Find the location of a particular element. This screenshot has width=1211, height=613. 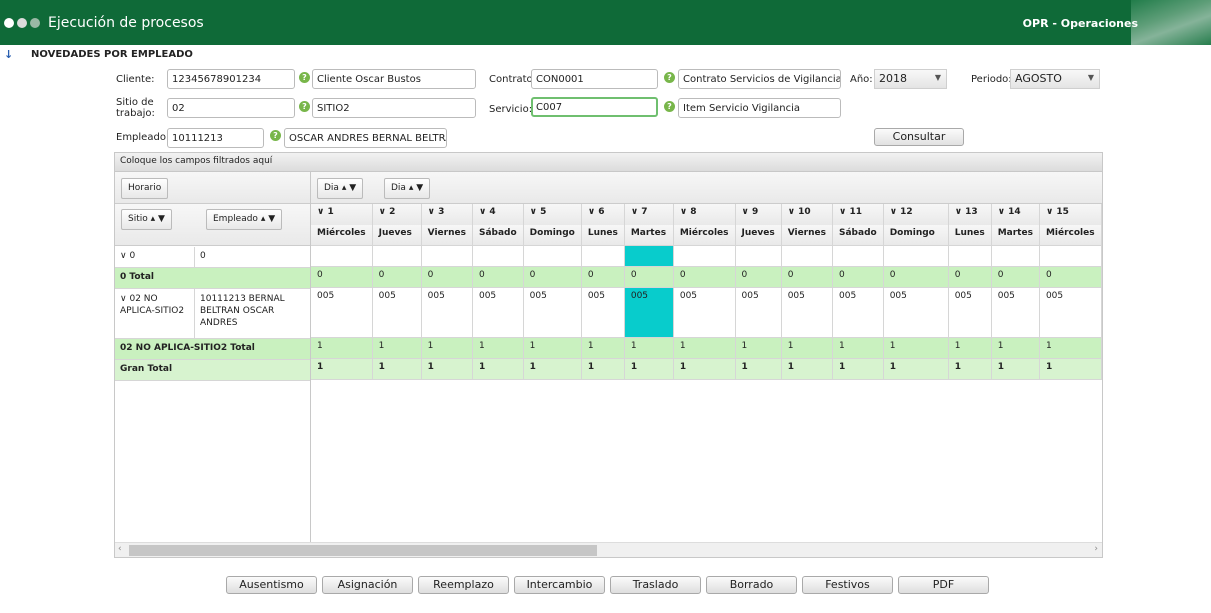

day-number-header: ∨ 14 is located at coordinates (1015, 214).